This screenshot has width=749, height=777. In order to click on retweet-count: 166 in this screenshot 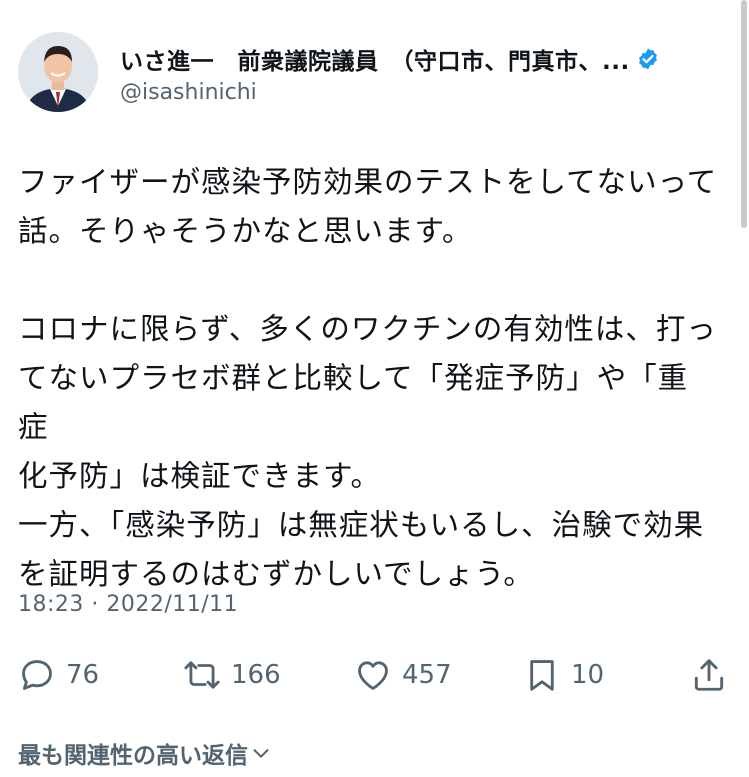, I will do `click(256, 675)`.